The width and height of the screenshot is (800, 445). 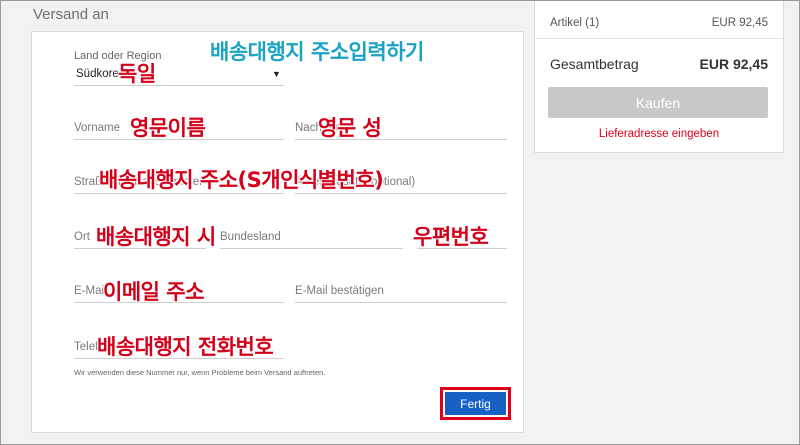 What do you see at coordinates (82, 237) in the screenshot?
I see `city-placeholder: Ort` at bounding box center [82, 237].